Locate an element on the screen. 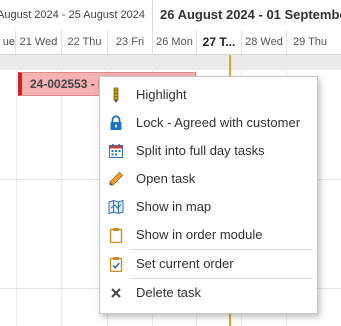 The height and width of the screenshot is (326, 341). lock-icon is located at coordinates (116, 122).